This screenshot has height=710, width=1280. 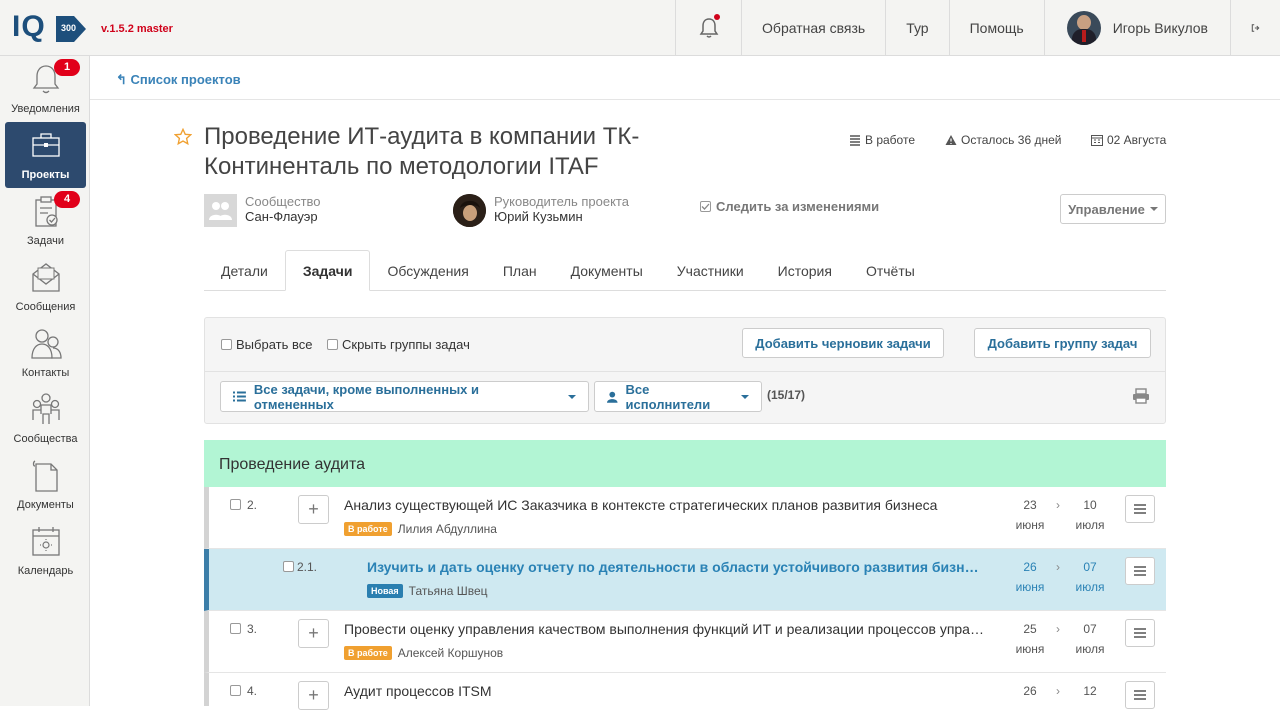 What do you see at coordinates (67, 199) in the screenshot?
I see `tasks-badge: 4` at bounding box center [67, 199].